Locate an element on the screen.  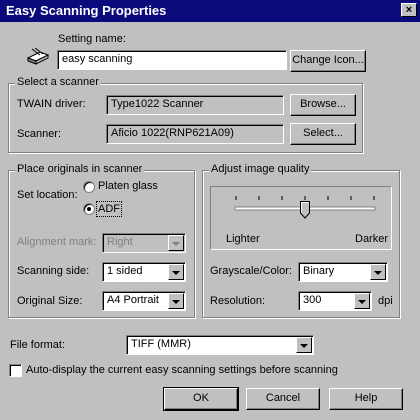
radio-platen-glass is located at coordinates (89, 187).